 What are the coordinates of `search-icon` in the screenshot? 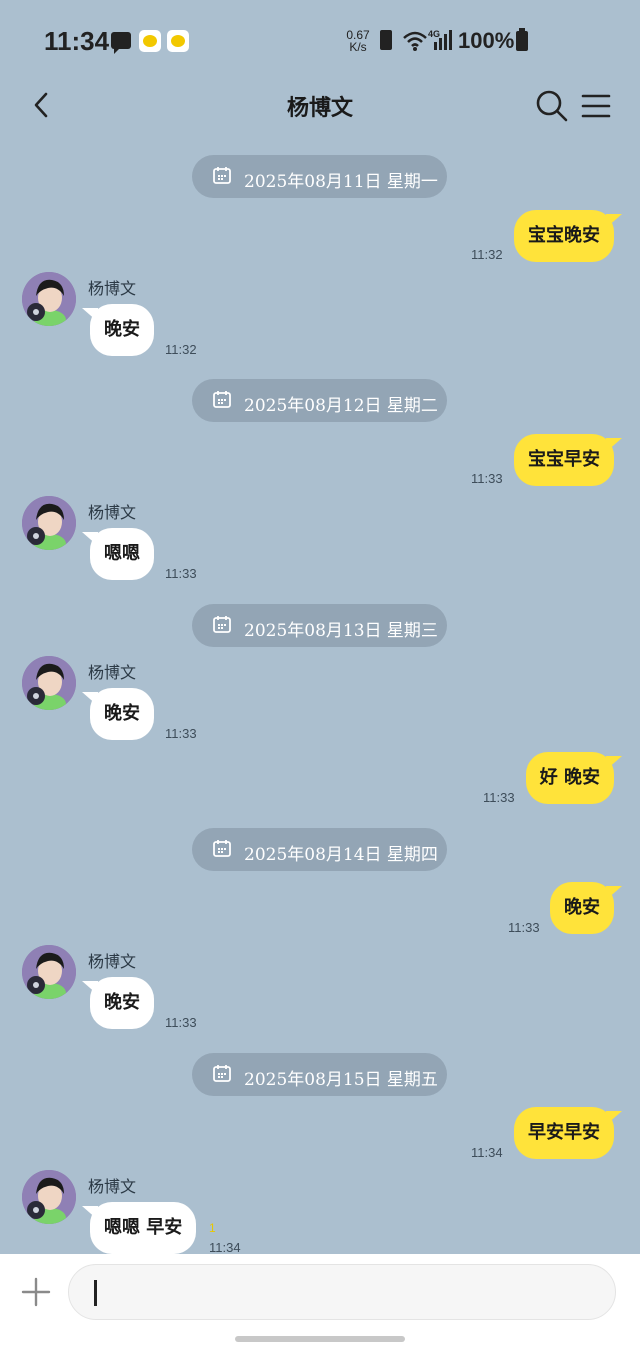 It's located at (552, 106).